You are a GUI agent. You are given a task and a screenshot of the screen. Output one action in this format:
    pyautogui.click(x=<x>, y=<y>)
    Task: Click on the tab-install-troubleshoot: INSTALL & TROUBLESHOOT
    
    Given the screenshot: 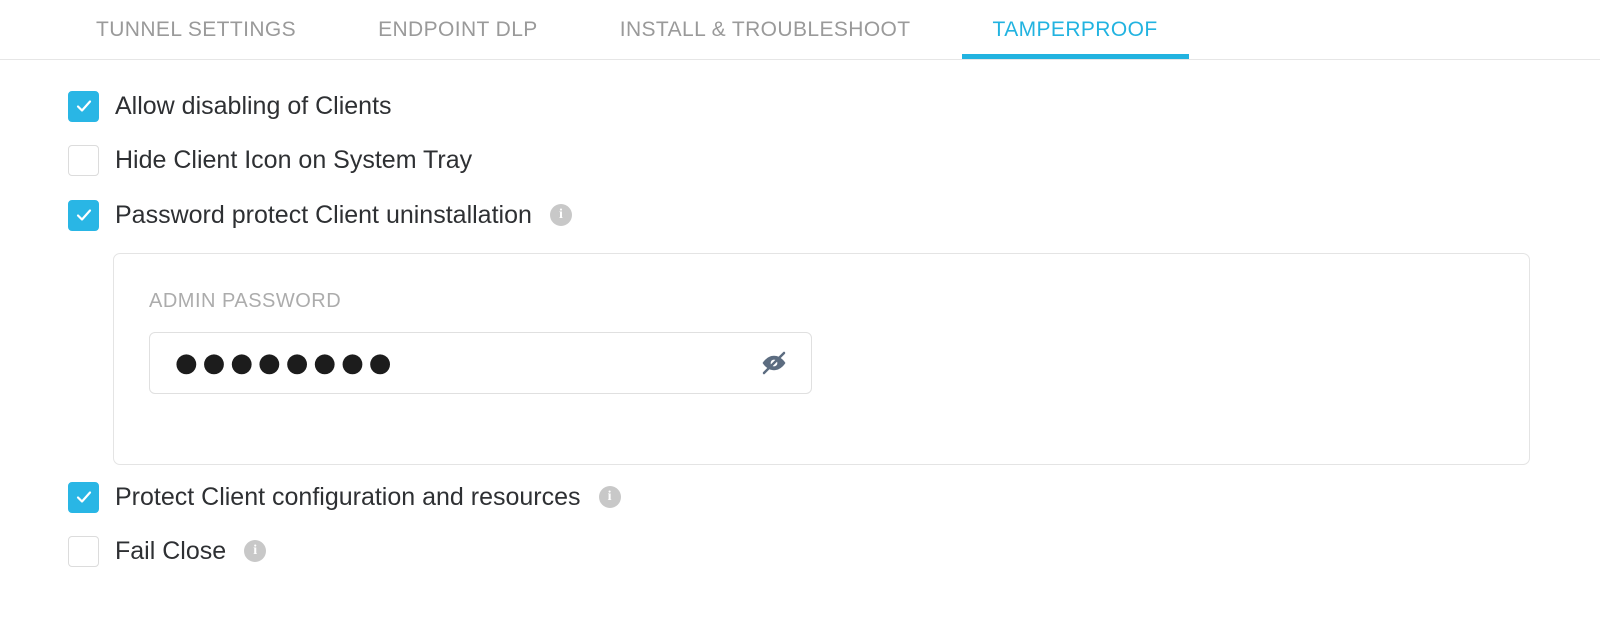 What is the action you would take?
    pyautogui.click(x=765, y=29)
    